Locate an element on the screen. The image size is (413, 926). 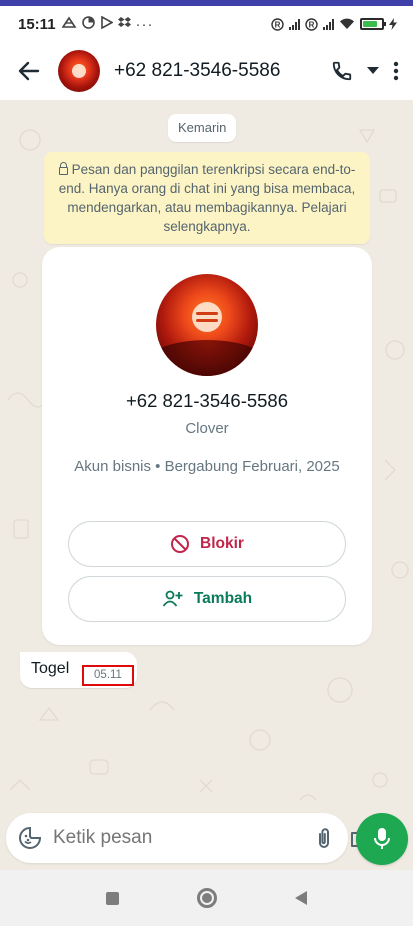
message-input is located at coordinates (175, 838).